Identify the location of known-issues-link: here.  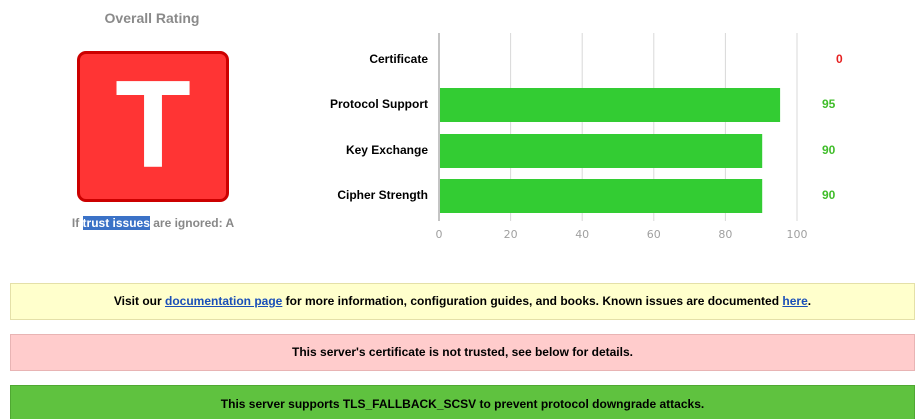
(794, 301).